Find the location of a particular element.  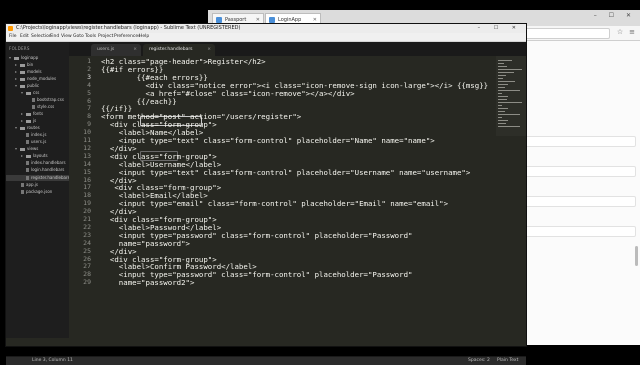

cursor-position: Line 3, Column 11 is located at coordinates (52, 360).